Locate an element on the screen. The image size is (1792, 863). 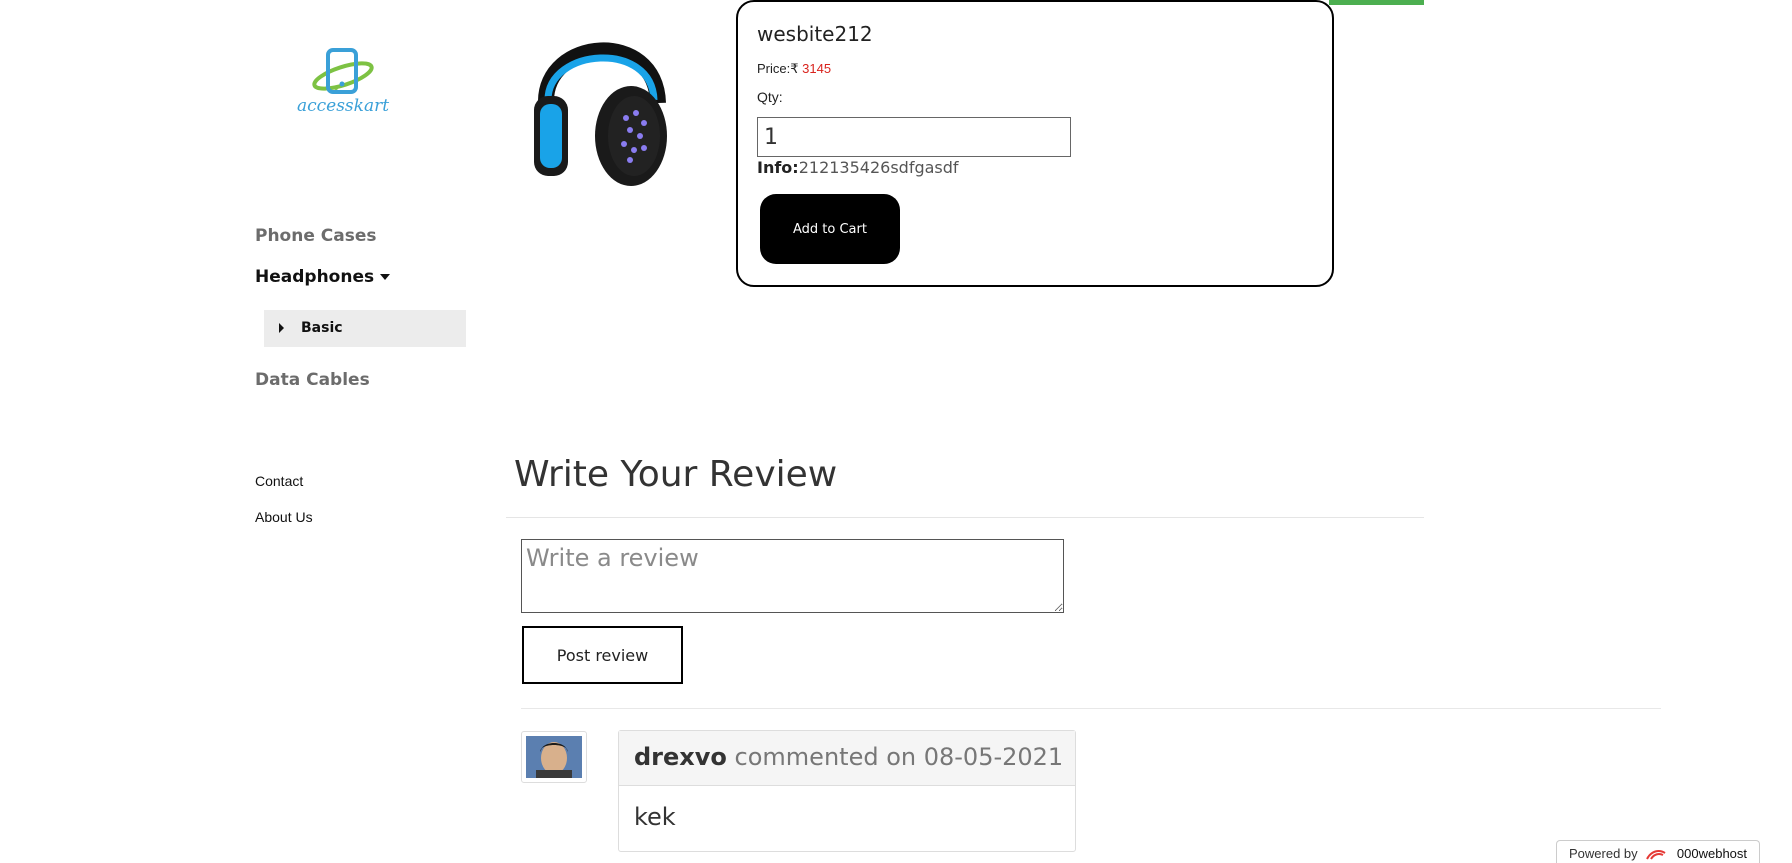
powered-by-badge: Powered by 000webhost is located at coordinates (1658, 851).